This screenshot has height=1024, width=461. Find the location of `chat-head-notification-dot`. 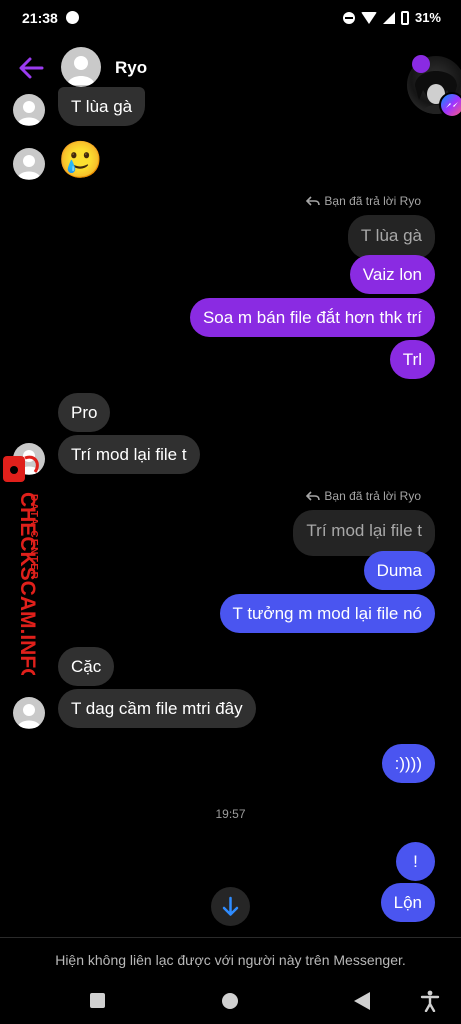

chat-head-notification-dot is located at coordinates (421, 64).